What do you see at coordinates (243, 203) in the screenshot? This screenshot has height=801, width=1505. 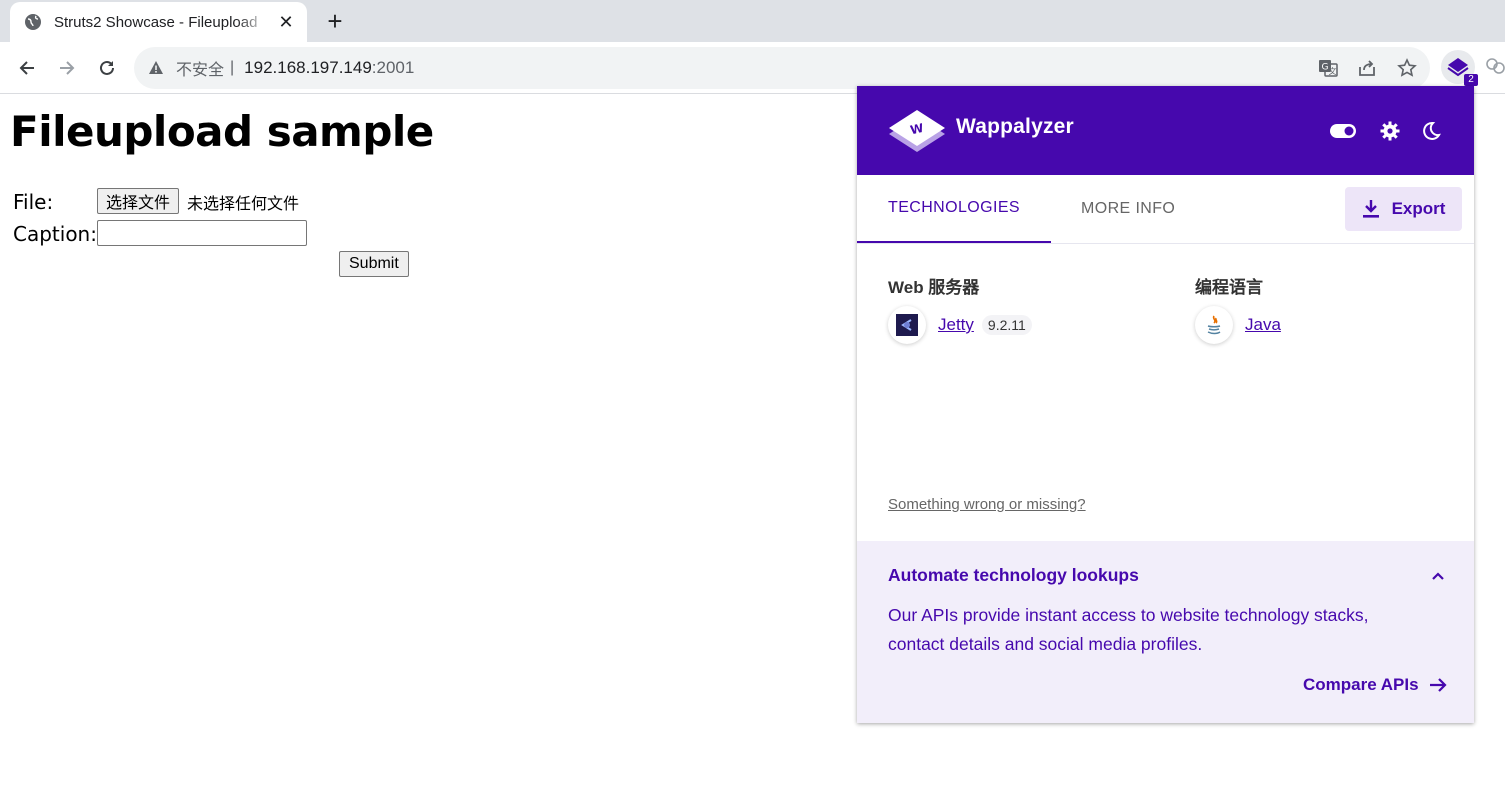 I see `file-status-text: 未选择任何文件` at bounding box center [243, 203].